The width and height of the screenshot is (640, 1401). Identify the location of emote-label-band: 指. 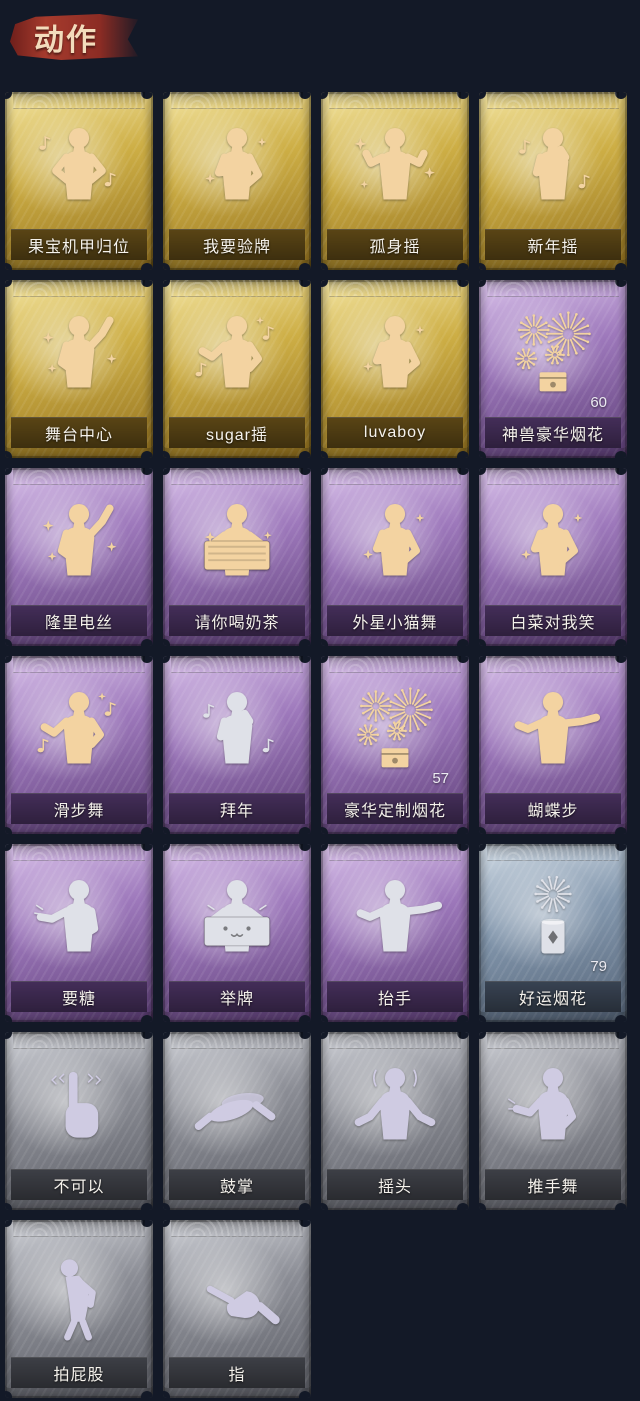
(237, 1372).